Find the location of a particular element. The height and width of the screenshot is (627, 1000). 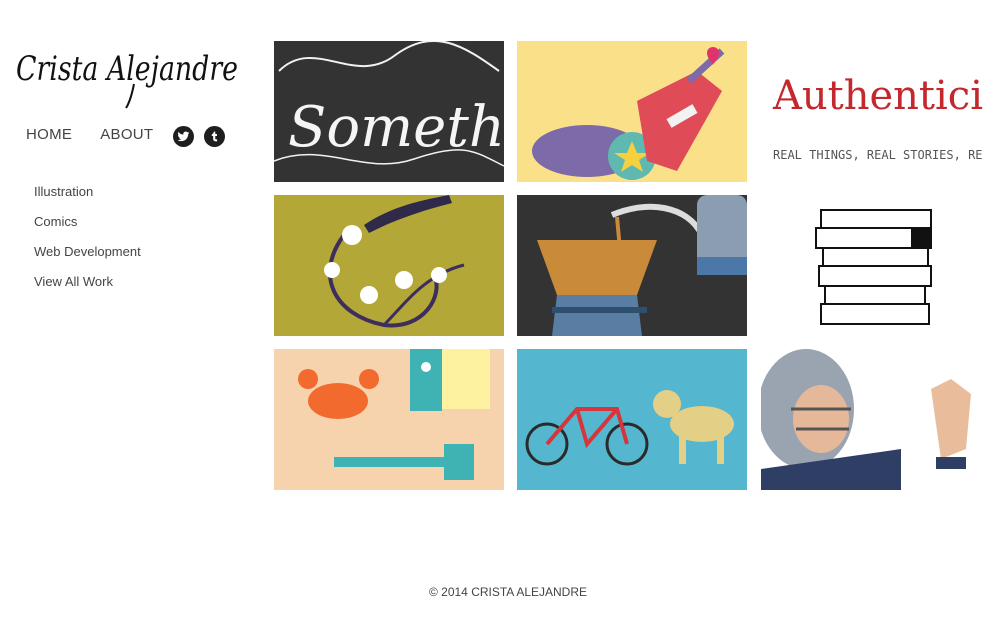

tile-lettering-text: Someth is located at coordinates (396, 127).